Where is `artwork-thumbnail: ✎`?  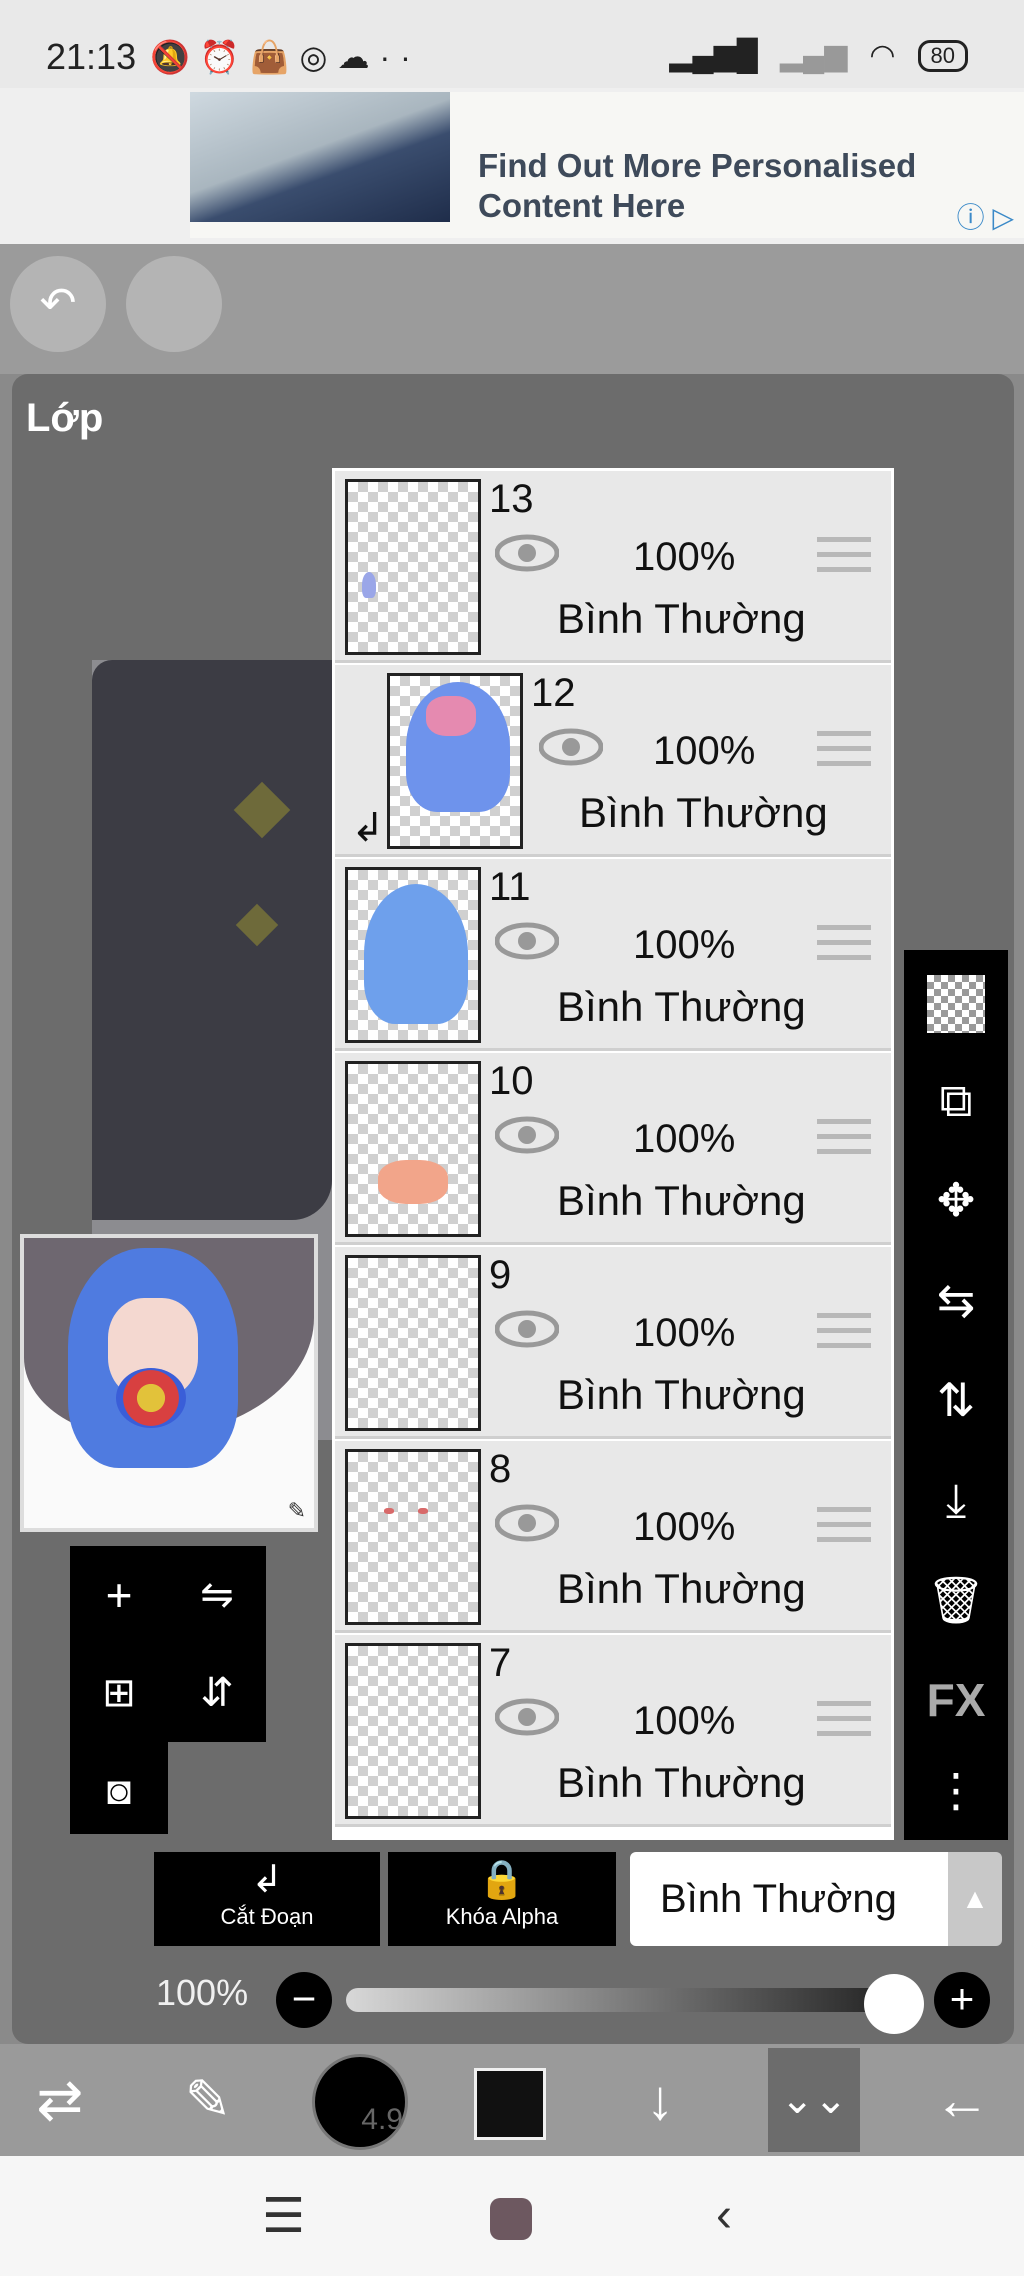
artwork-thumbnail: ✎ is located at coordinates (169, 1383).